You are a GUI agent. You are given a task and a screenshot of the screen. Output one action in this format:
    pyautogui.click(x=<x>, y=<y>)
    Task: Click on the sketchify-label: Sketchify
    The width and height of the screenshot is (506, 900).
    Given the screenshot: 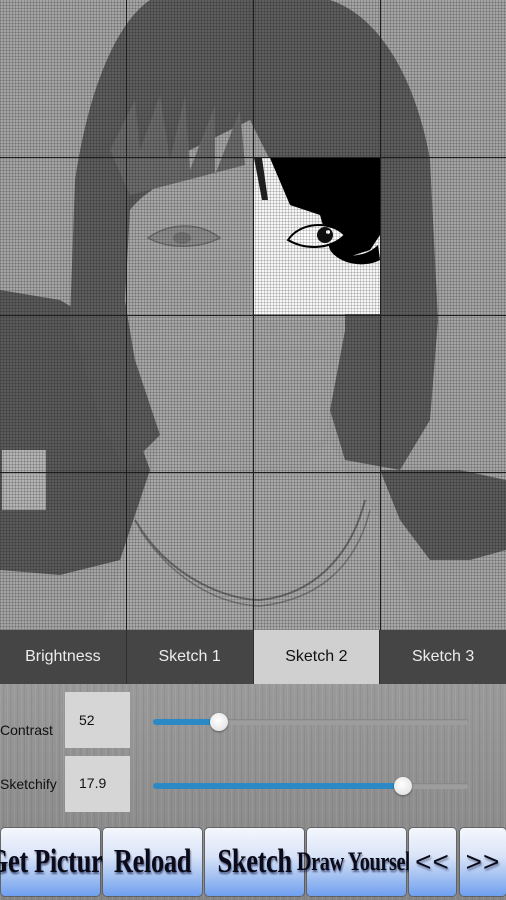 What is the action you would take?
    pyautogui.click(x=28, y=784)
    